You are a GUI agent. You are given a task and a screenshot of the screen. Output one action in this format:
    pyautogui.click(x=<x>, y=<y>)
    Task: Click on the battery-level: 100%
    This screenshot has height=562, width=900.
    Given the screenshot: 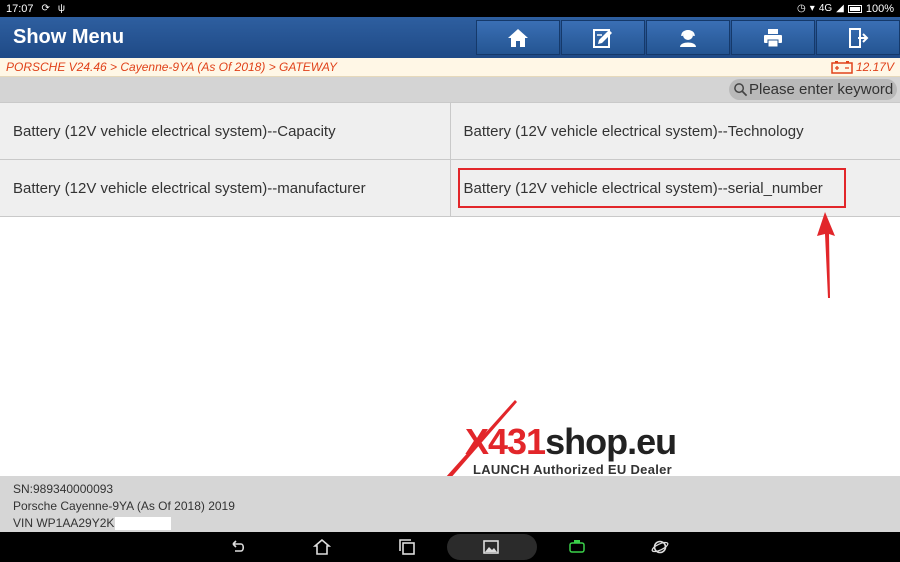 What is the action you would take?
    pyautogui.click(x=879, y=8)
    